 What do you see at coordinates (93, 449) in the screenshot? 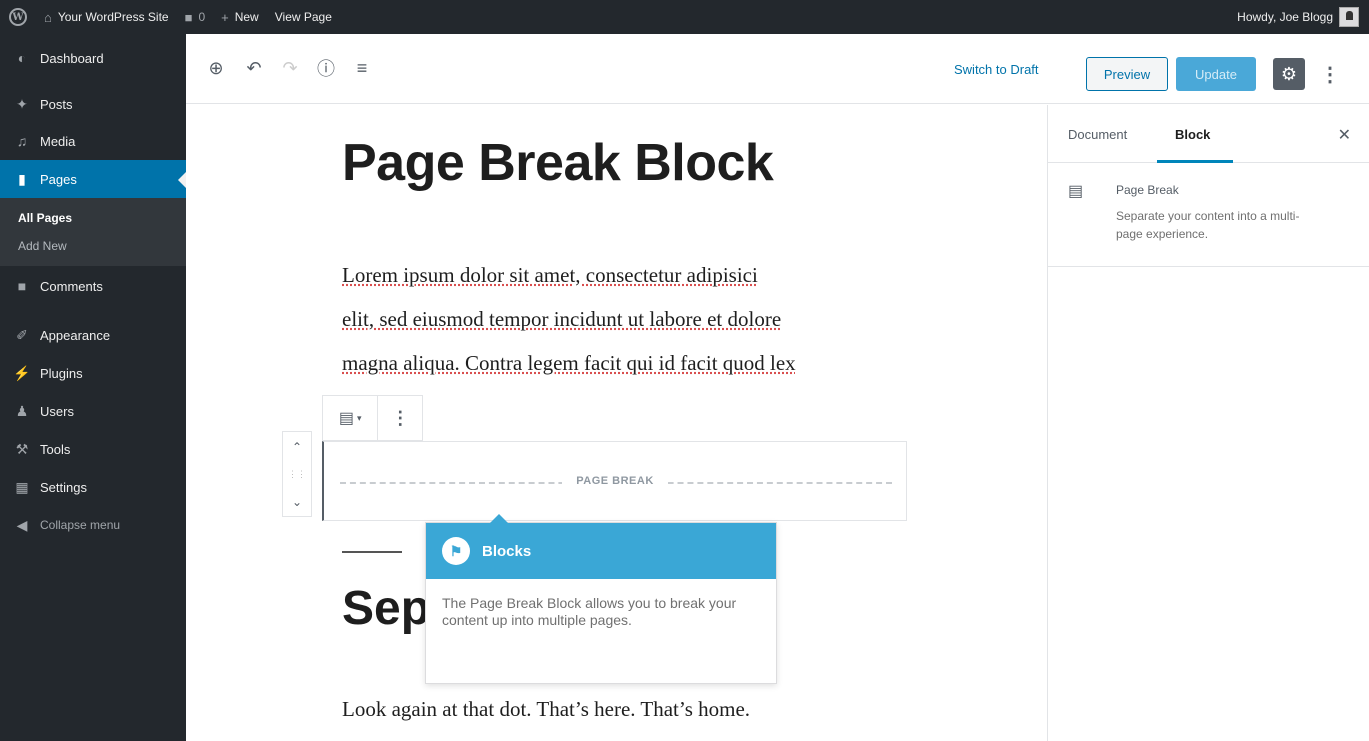
I see `sidebar-item-tools: ⚒ Tools` at bounding box center [93, 449].